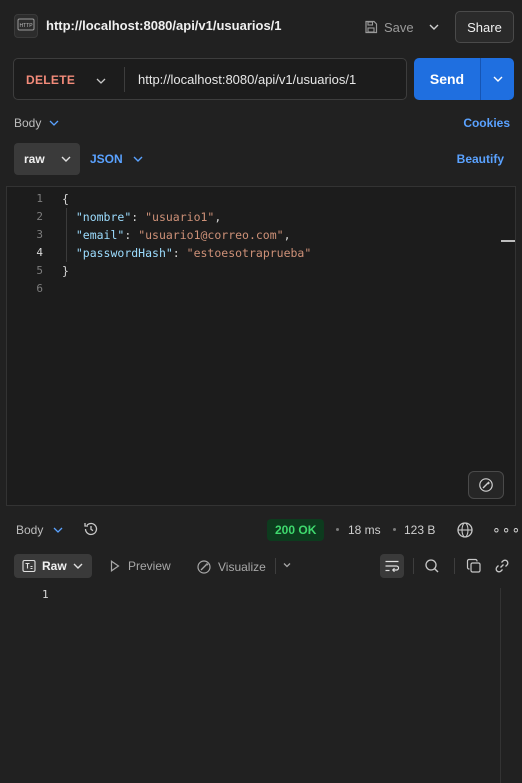 This screenshot has height=783, width=522. I want to click on visualize-label: Visualize, so click(242, 567).